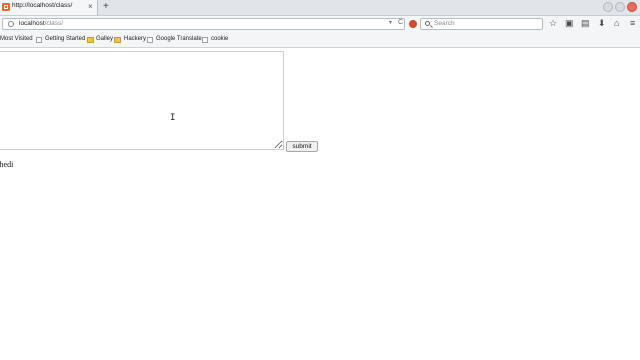 Image resolution: width=640 pixels, height=360 pixels. What do you see at coordinates (219, 39) in the screenshot?
I see `bookmark-cookie: cookie` at bounding box center [219, 39].